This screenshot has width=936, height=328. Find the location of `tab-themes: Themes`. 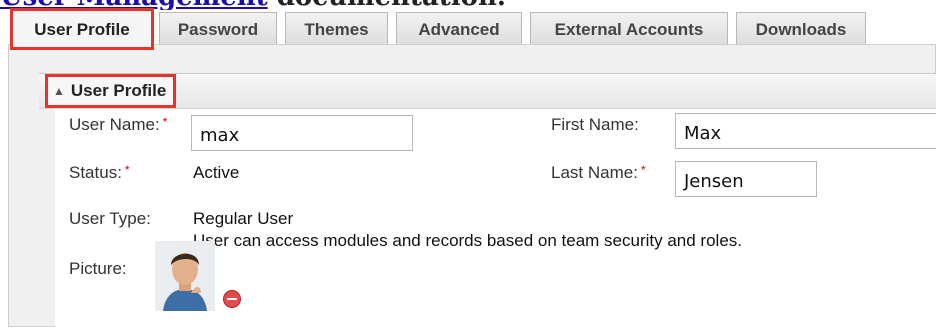

tab-themes: Themes is located at coordinates (336, 29).